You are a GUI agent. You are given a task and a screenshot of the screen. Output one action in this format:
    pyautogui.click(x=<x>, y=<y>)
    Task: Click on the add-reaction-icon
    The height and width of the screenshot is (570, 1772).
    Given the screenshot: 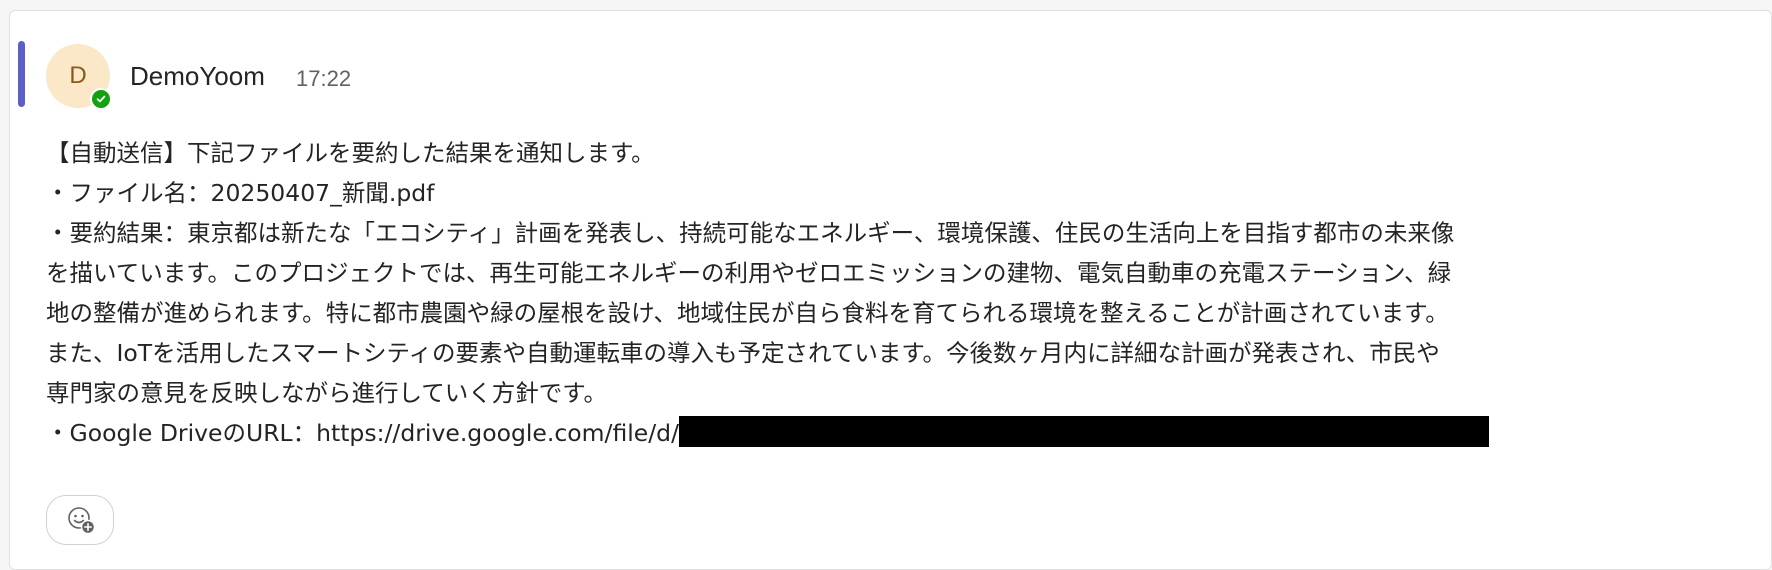 What is the action you would take?
    pyautogui.click(x=82, y=521)
    